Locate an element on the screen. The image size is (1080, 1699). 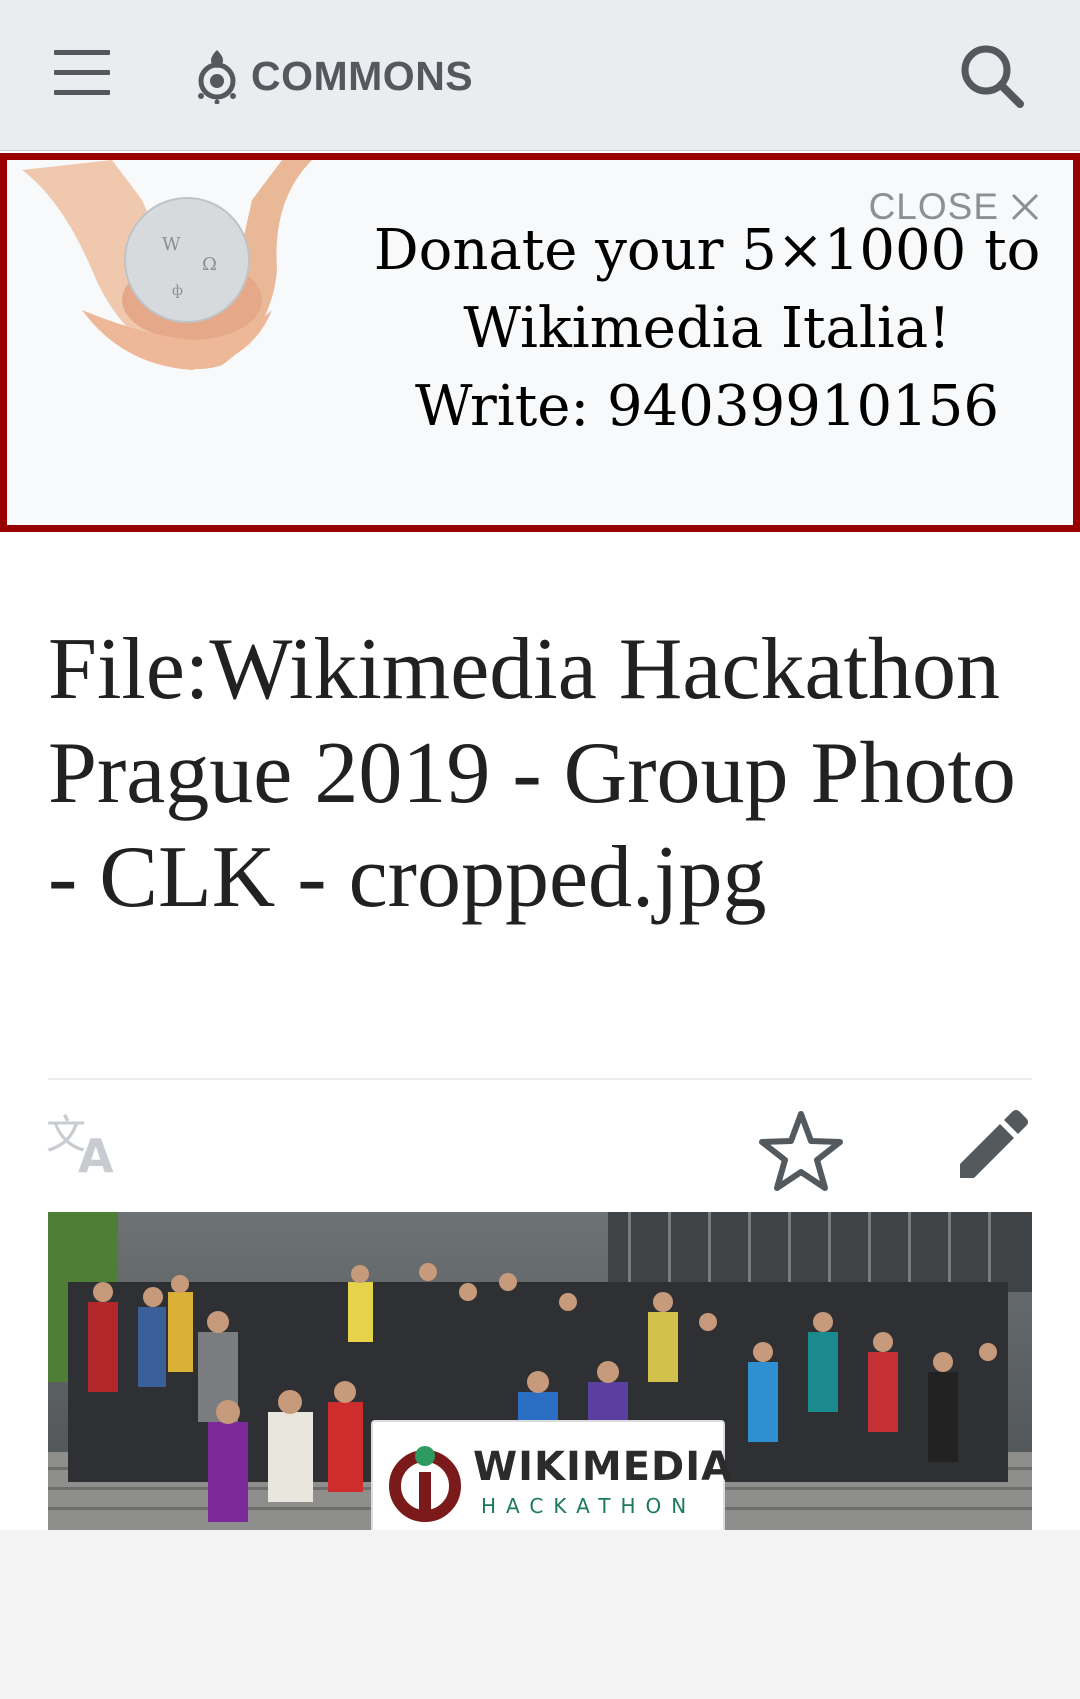
pencil-edit-icon is located at coordinates (992, 1146).